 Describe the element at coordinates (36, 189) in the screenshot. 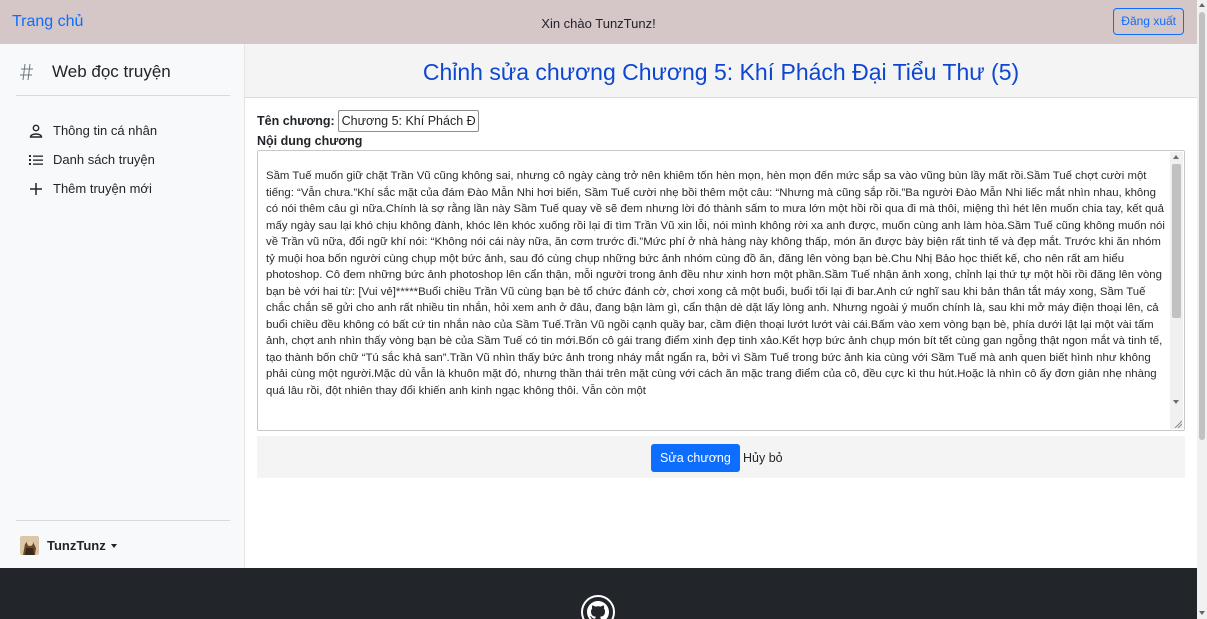

I see `plus-icon` at that location.